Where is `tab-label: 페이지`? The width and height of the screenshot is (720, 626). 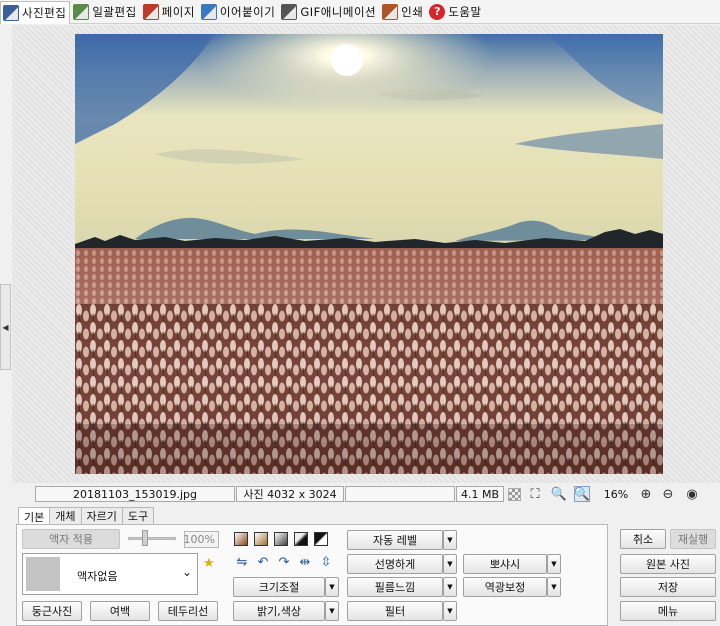 tab-label: 페이지 is located at coordinates (178, 11).